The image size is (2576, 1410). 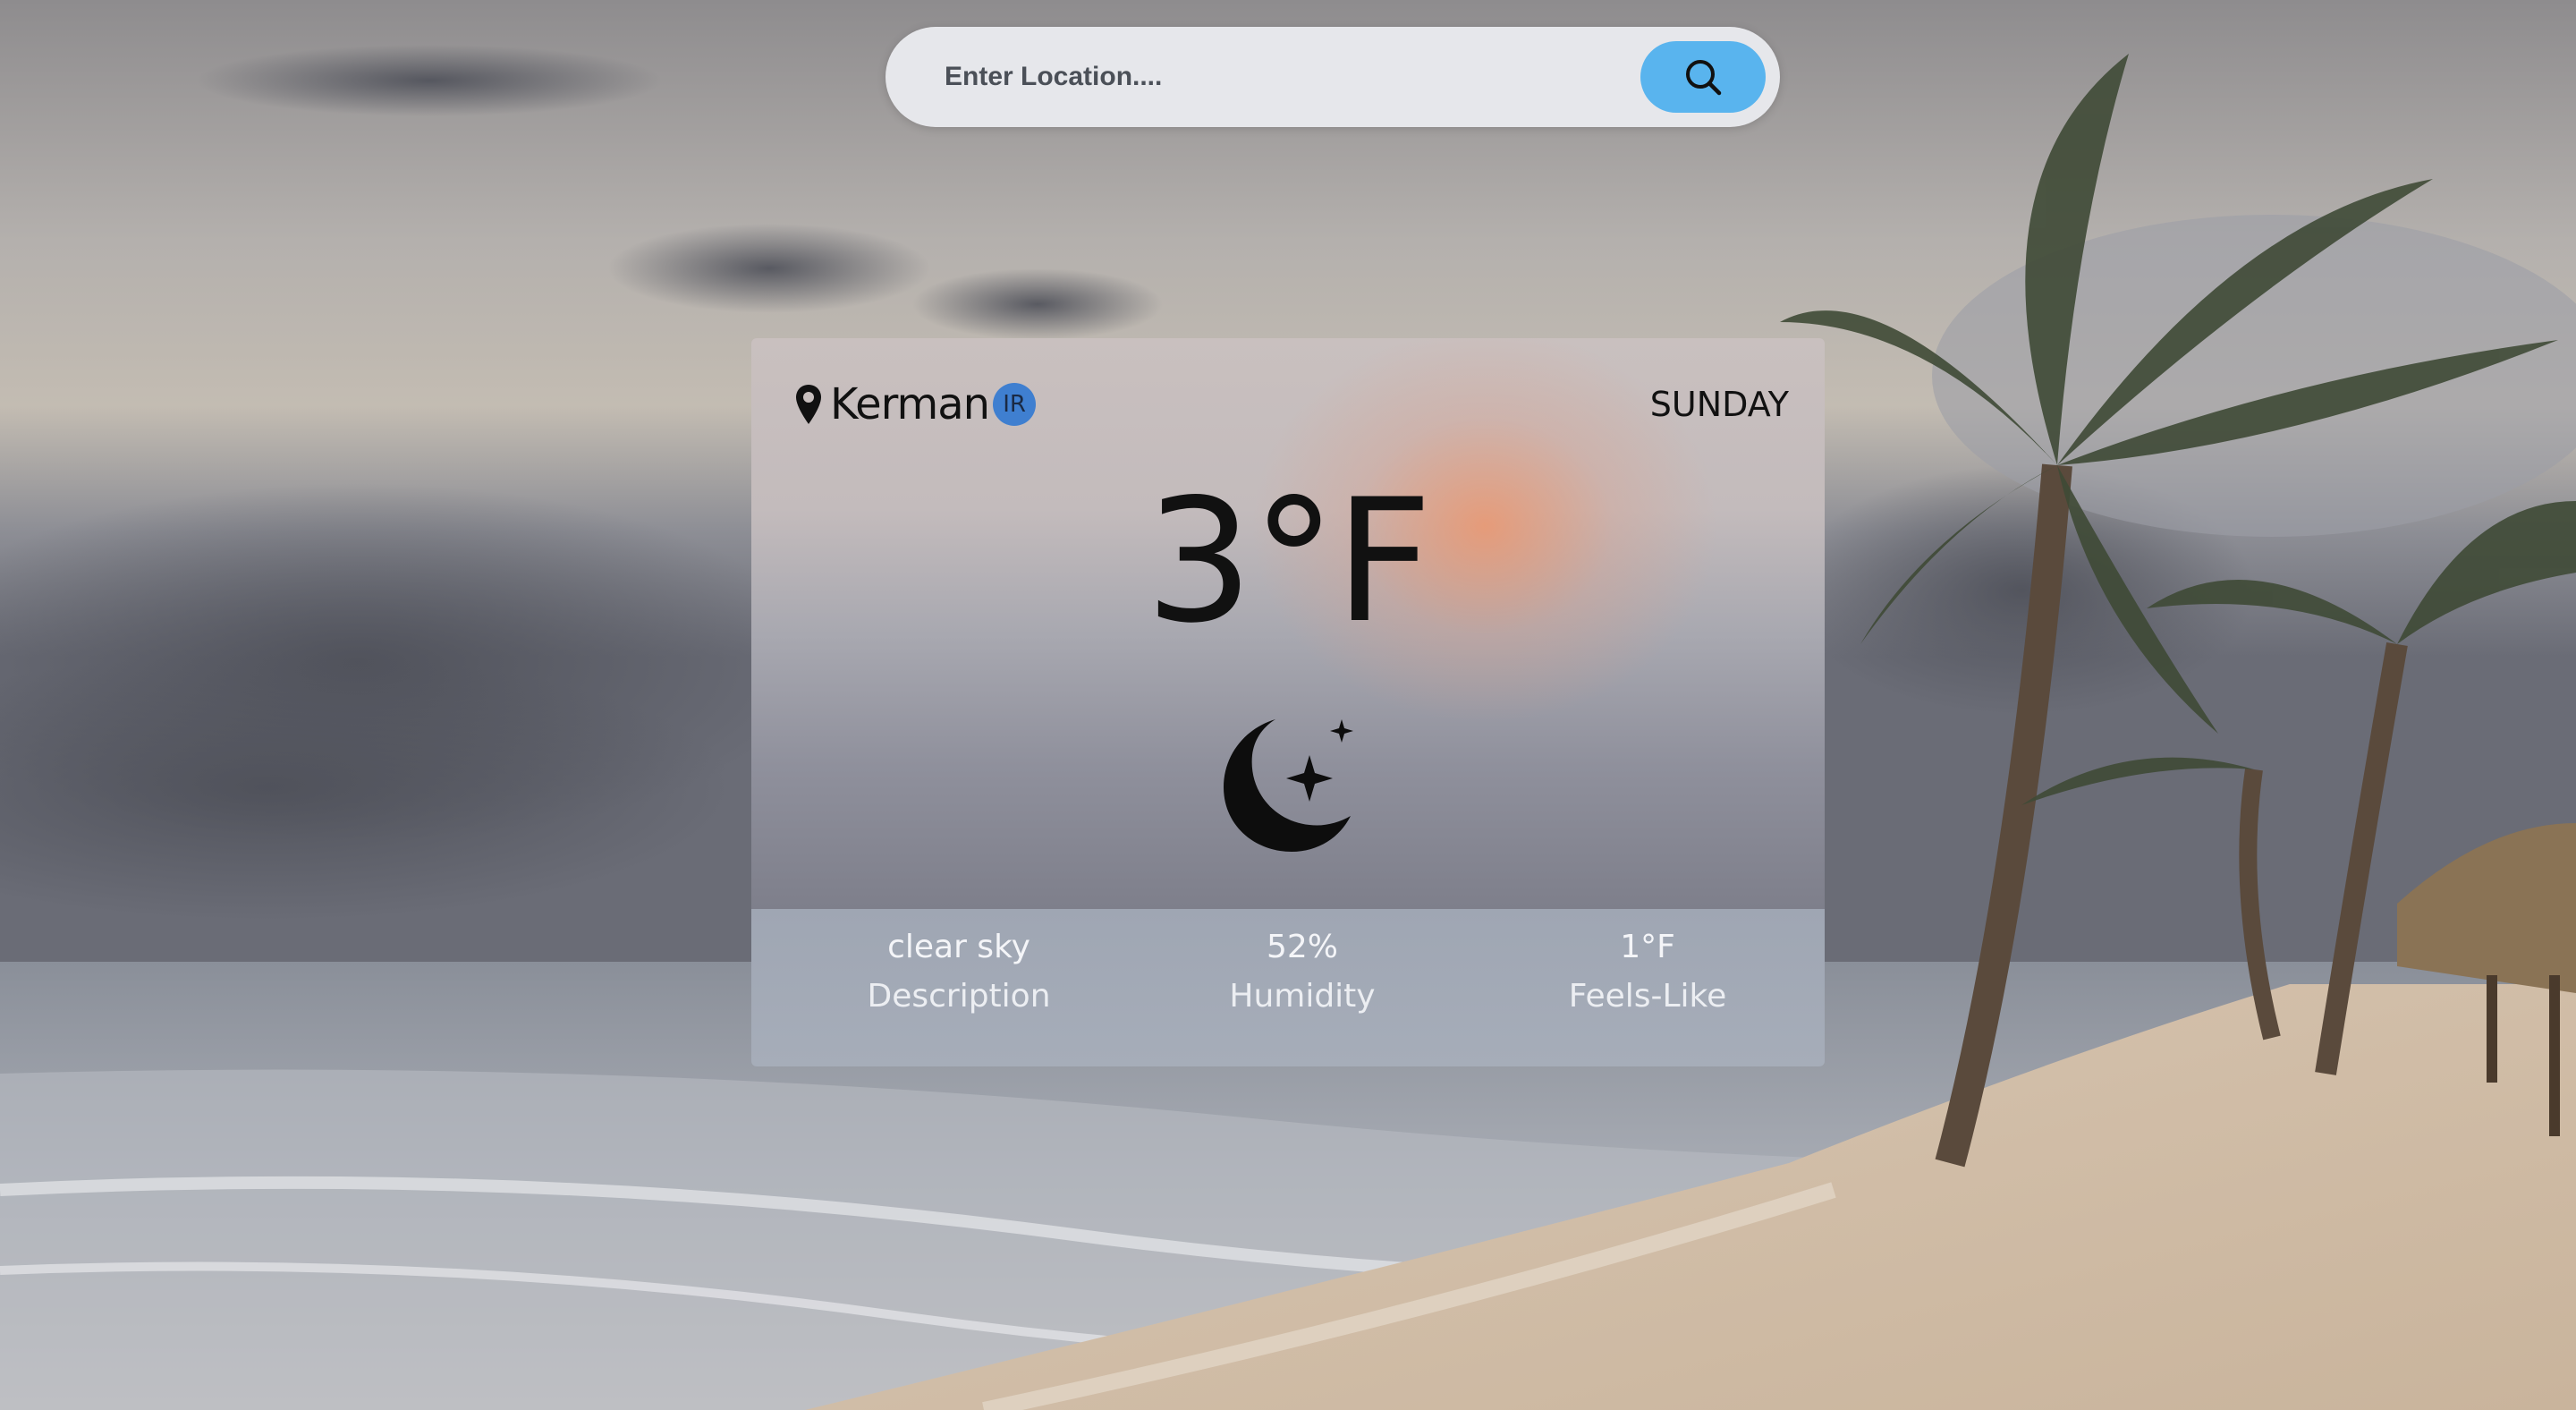 What do you see at coordinates (1302, 947) in the screenshot?
I see `humidity-value: 52%` at bounding box center [1302, 947].